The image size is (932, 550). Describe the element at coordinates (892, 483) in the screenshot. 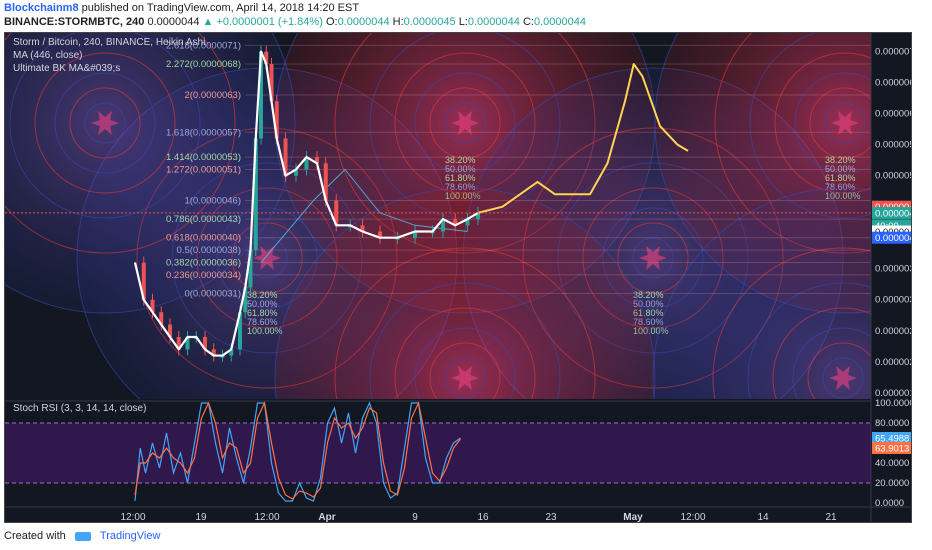

I see `rsi-tick-label: 20.0000` at that location.